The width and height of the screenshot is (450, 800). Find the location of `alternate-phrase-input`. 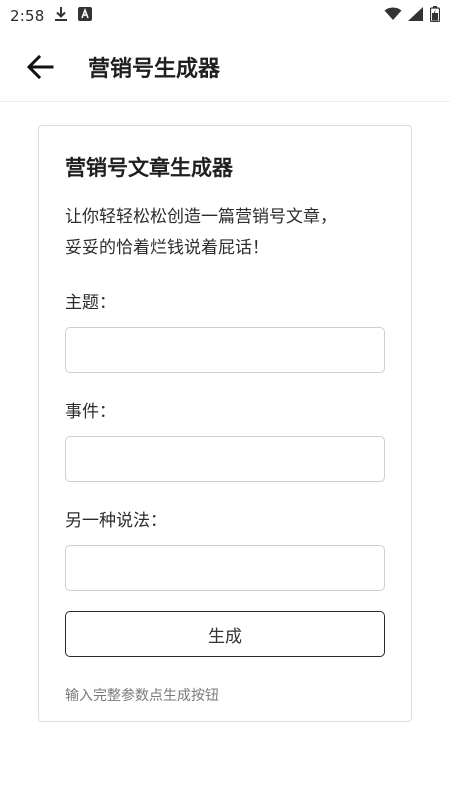

alternate-phrase-input is located at coordinates (225, 568).